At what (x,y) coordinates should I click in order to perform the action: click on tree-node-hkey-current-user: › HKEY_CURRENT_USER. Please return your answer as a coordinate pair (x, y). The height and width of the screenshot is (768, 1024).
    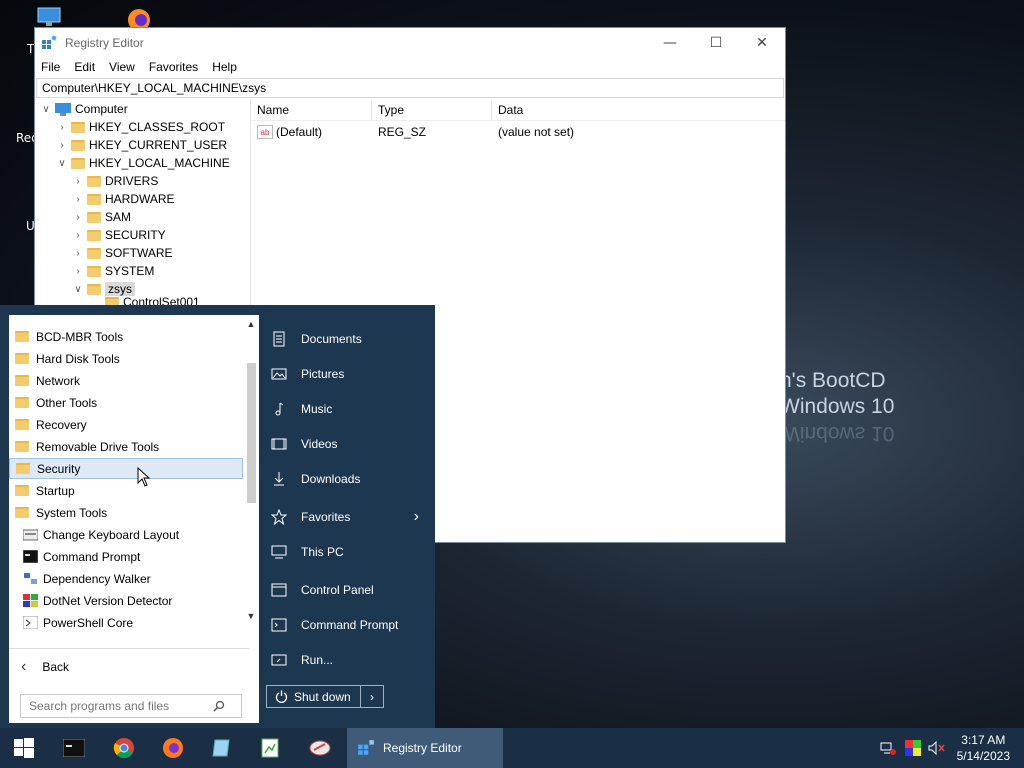
    Looking at the image, I should click on (141, 145).